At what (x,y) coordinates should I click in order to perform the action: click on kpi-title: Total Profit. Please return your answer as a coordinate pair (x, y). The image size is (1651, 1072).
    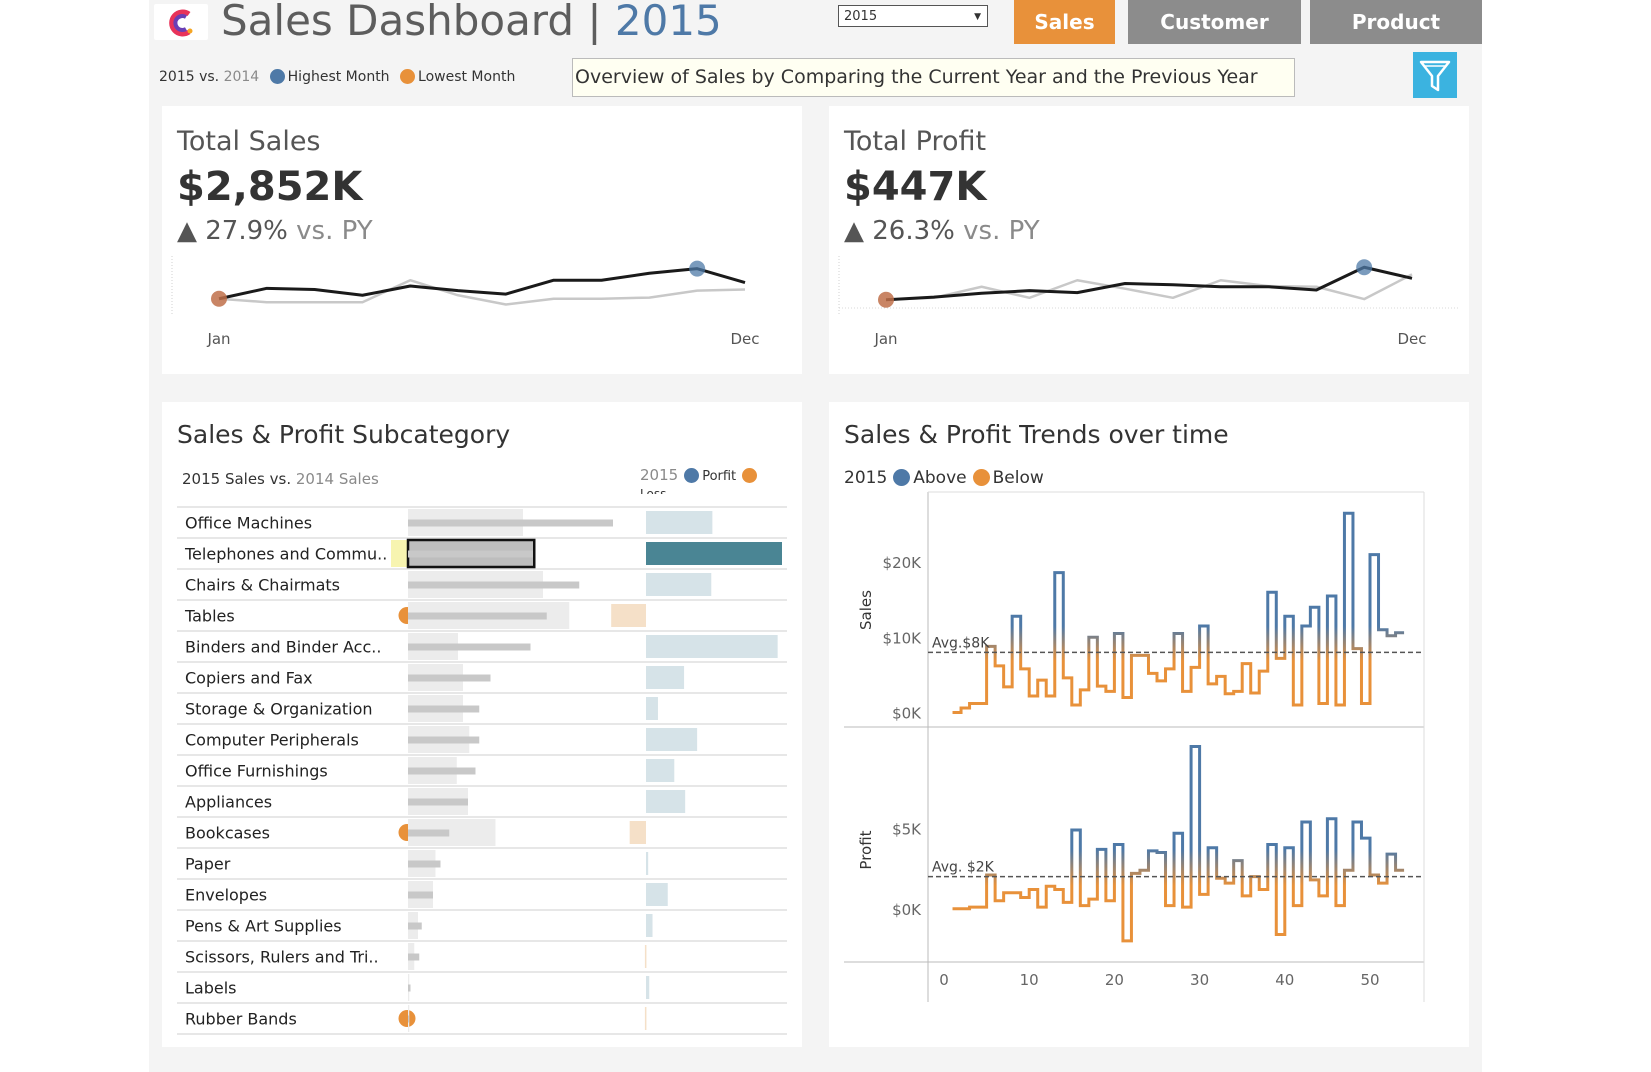
    Looking at the image, I should click on (915, 141).